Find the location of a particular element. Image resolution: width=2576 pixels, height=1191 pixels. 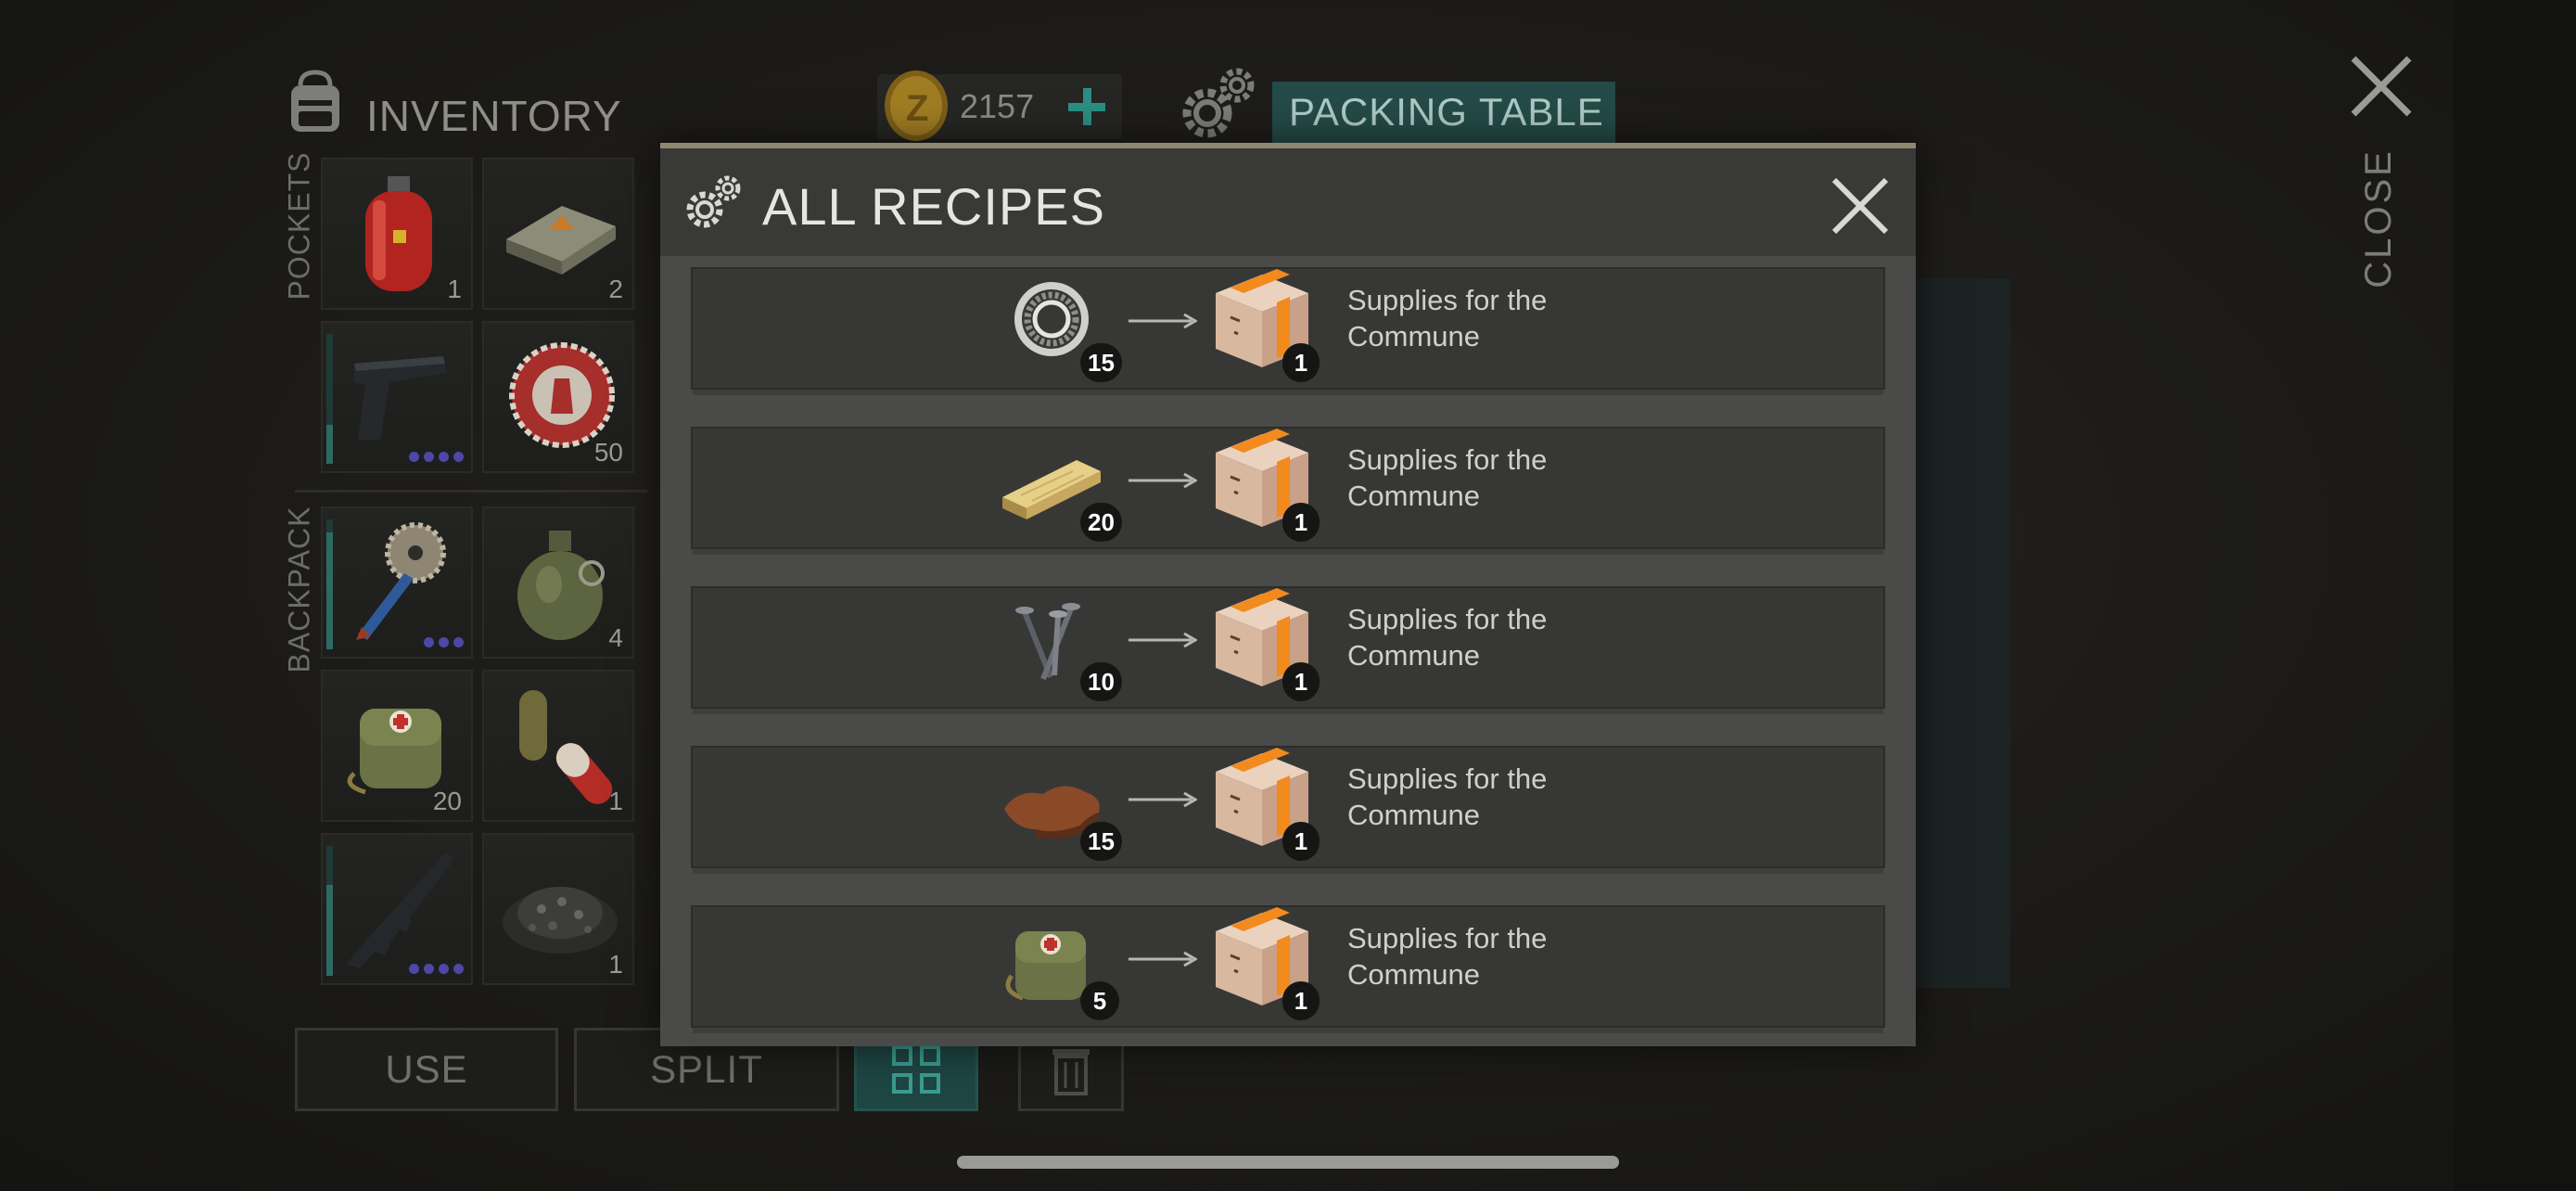

recipe-row: 5 1 Supplies for the Commune is located at coordinates (1288, 969).